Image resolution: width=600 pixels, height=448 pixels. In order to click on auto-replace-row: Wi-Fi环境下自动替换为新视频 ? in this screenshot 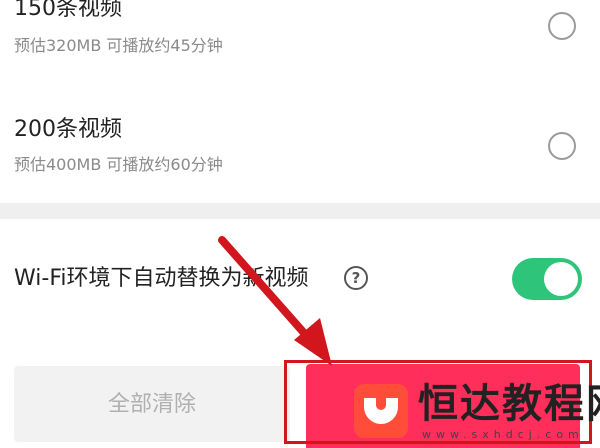, I will do `click(300, 280)`.